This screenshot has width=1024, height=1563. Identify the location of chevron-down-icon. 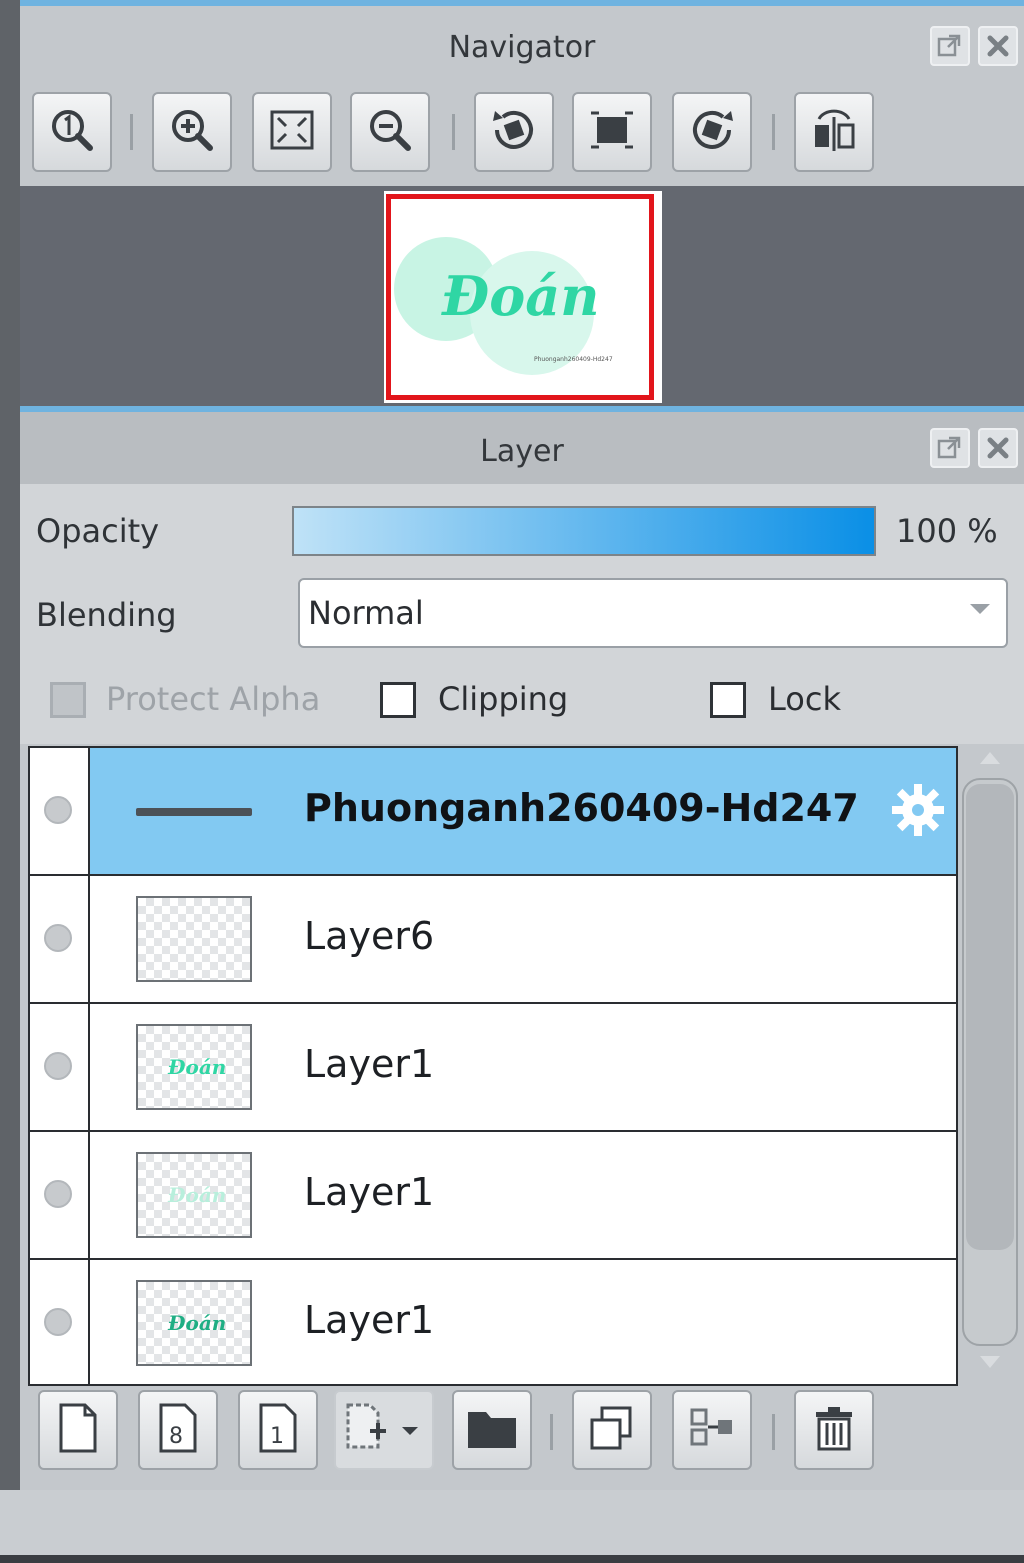
(980, 609).